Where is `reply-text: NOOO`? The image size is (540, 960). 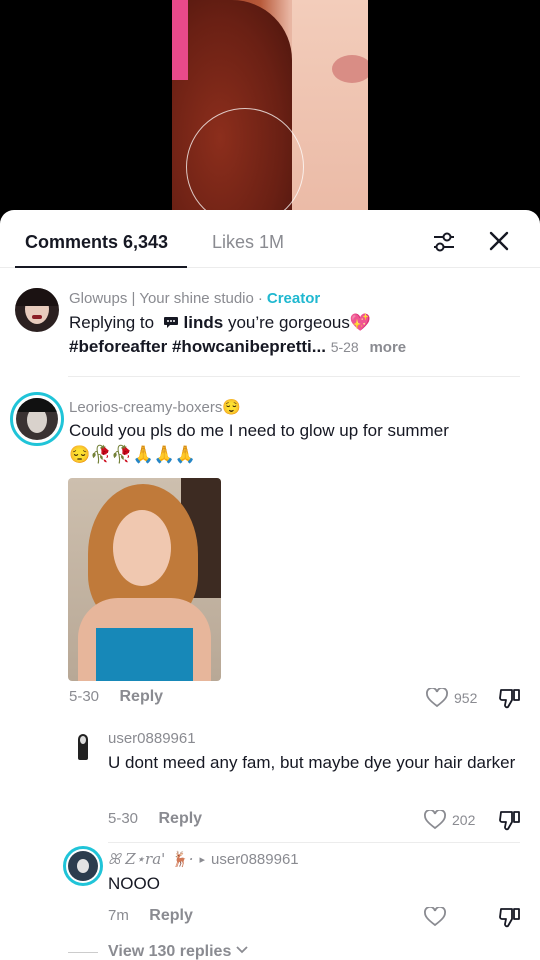 reply-text: NOOO is located at coordinates (134, 883).